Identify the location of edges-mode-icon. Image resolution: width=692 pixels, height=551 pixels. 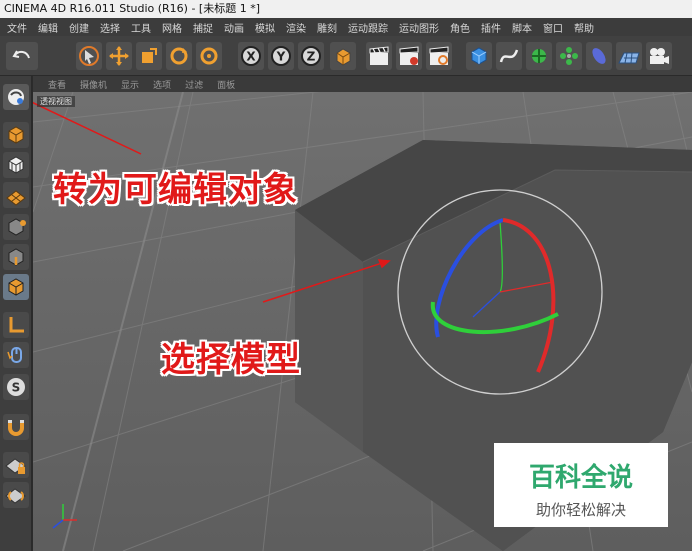
(16, 257).